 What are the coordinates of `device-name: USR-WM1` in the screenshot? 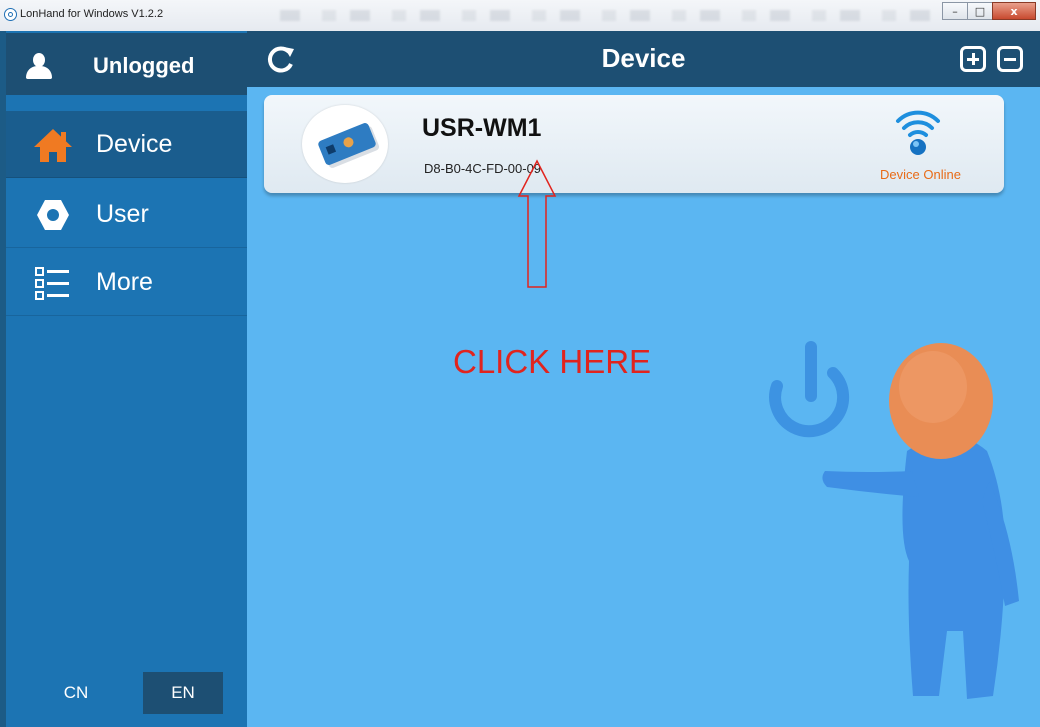 It's located at (482, 128).